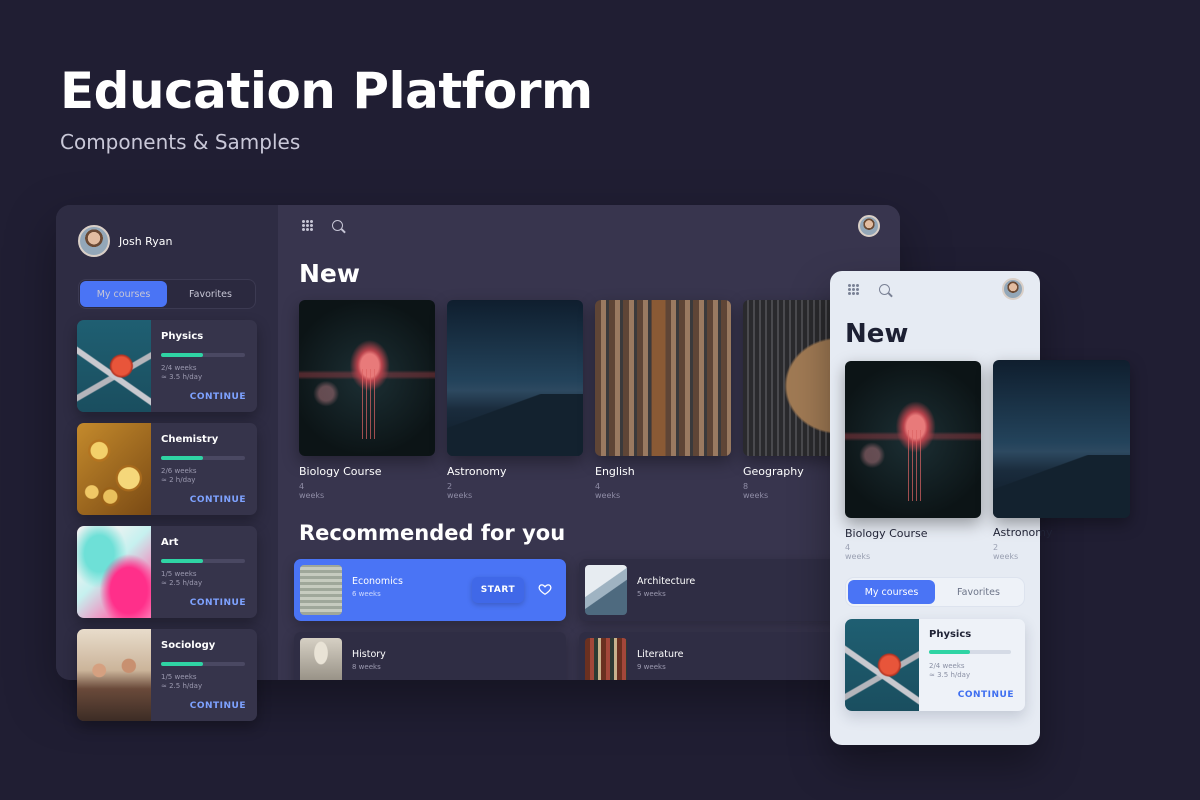  What do you see at coordinates (179, 471) in the screenshot?
I see `course-weeks: 2/6 weeks` at bounding box center [179, 471].